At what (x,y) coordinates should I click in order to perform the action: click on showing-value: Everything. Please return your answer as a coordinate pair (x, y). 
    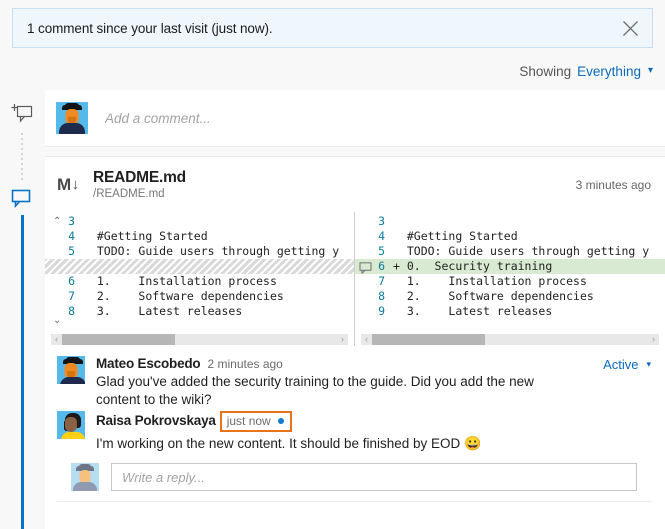
    Looking at the image, I should click on (609, 71).